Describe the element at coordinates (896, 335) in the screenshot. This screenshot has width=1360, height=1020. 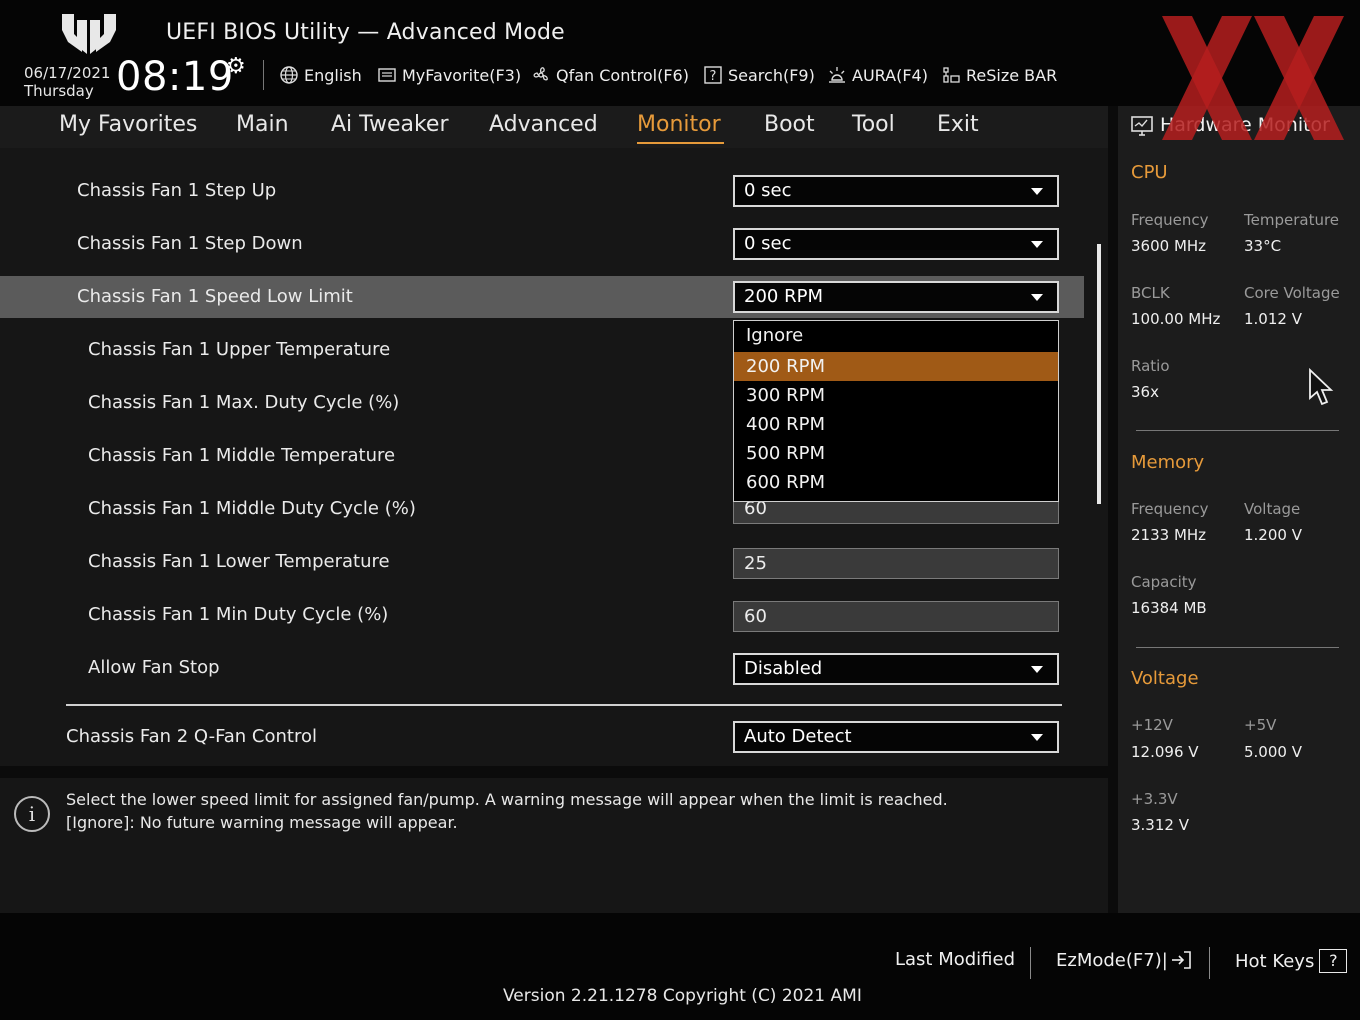
I see `option-ignore: Ignore` at that location.